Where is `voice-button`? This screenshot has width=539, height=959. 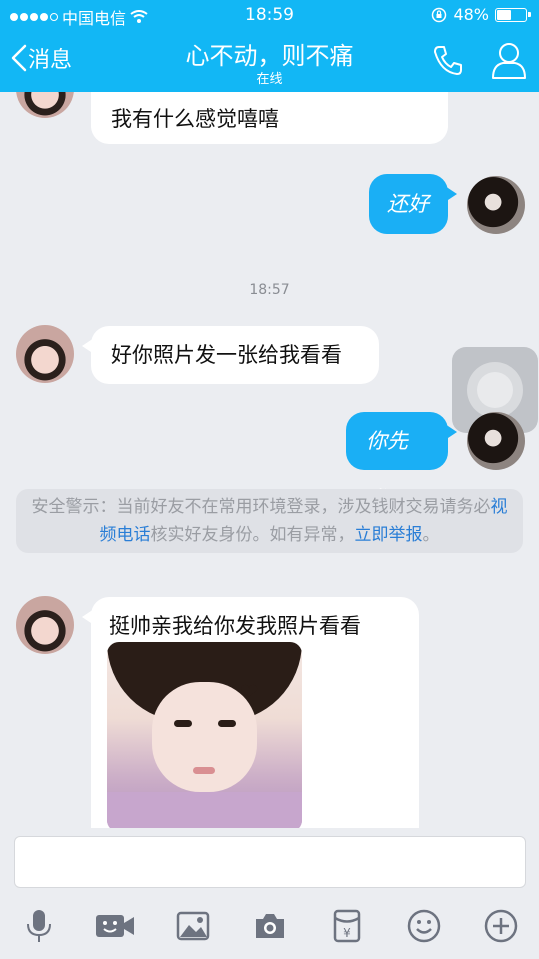 voice-button is located at coordinates (39, 926).